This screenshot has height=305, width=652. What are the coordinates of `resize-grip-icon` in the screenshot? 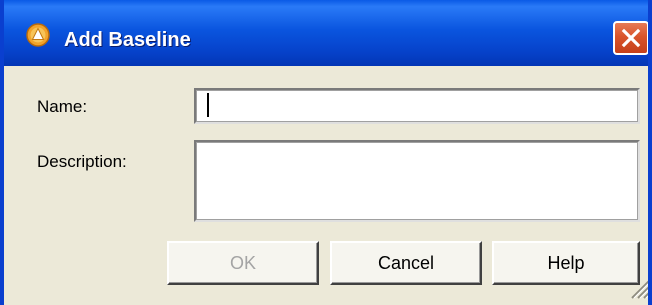 It's located at (639, 288).